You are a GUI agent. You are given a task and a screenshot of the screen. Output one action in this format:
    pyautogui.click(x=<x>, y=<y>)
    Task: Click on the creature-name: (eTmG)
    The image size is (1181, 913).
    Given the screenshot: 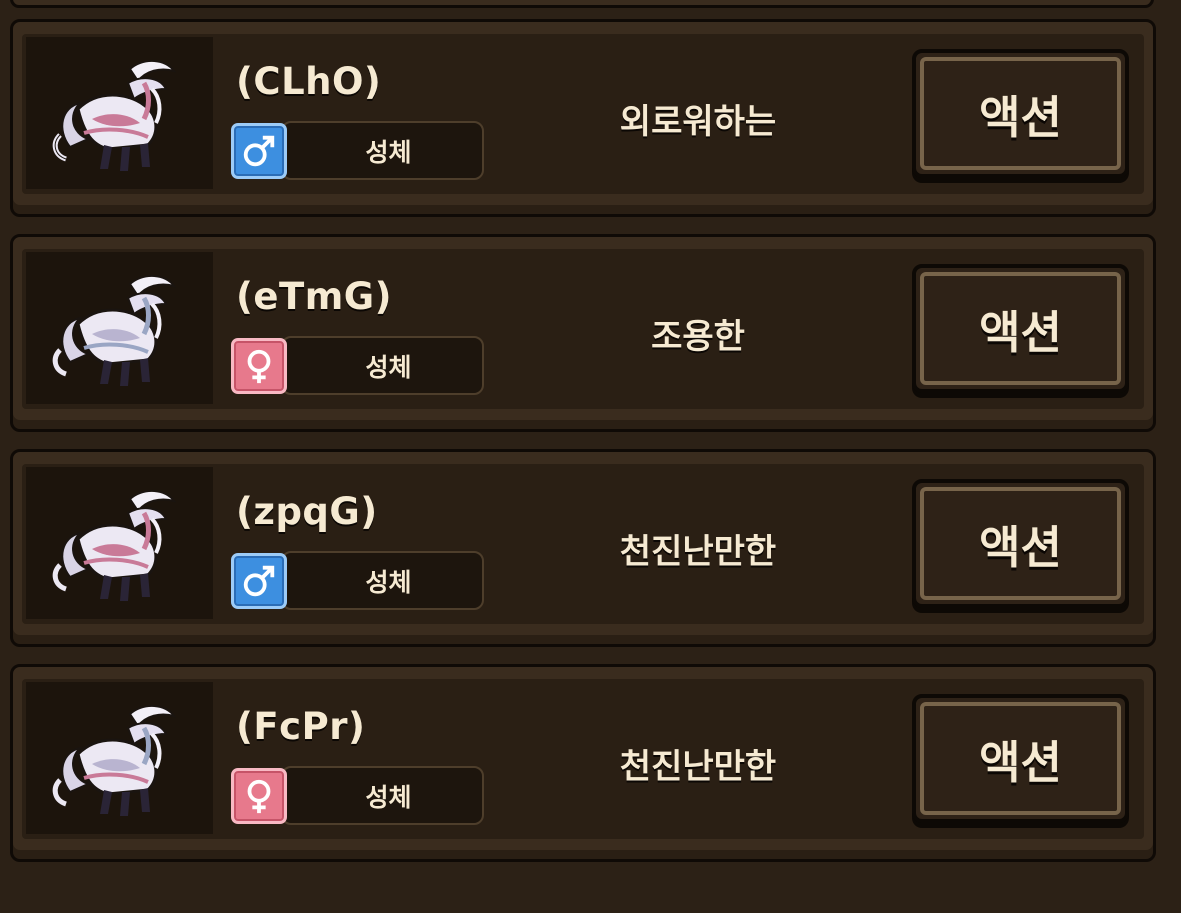 What is the action you would take?
    pyautogui.click(x=314, y=296)
    